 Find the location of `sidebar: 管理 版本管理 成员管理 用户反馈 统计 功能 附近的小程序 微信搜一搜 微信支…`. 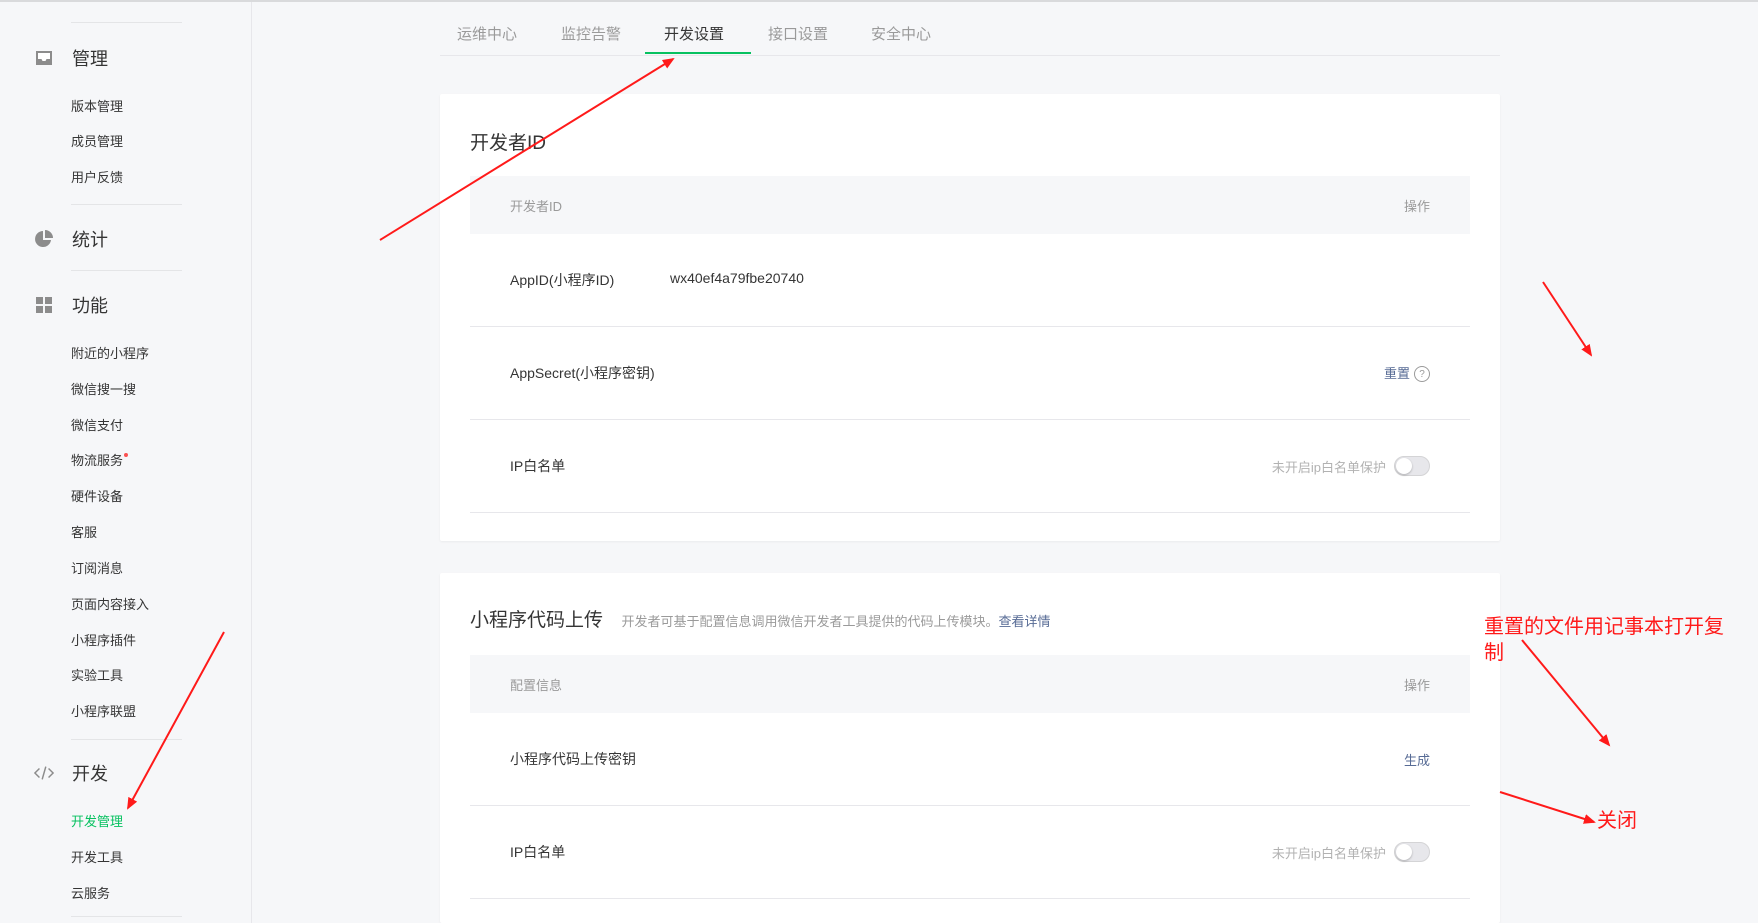

sidebar: 管理 版本管理 成员管理 用户反馈 统计 功能 附近的小程序 微信搜一搜 微信支… is located at coordinates (126, 462).